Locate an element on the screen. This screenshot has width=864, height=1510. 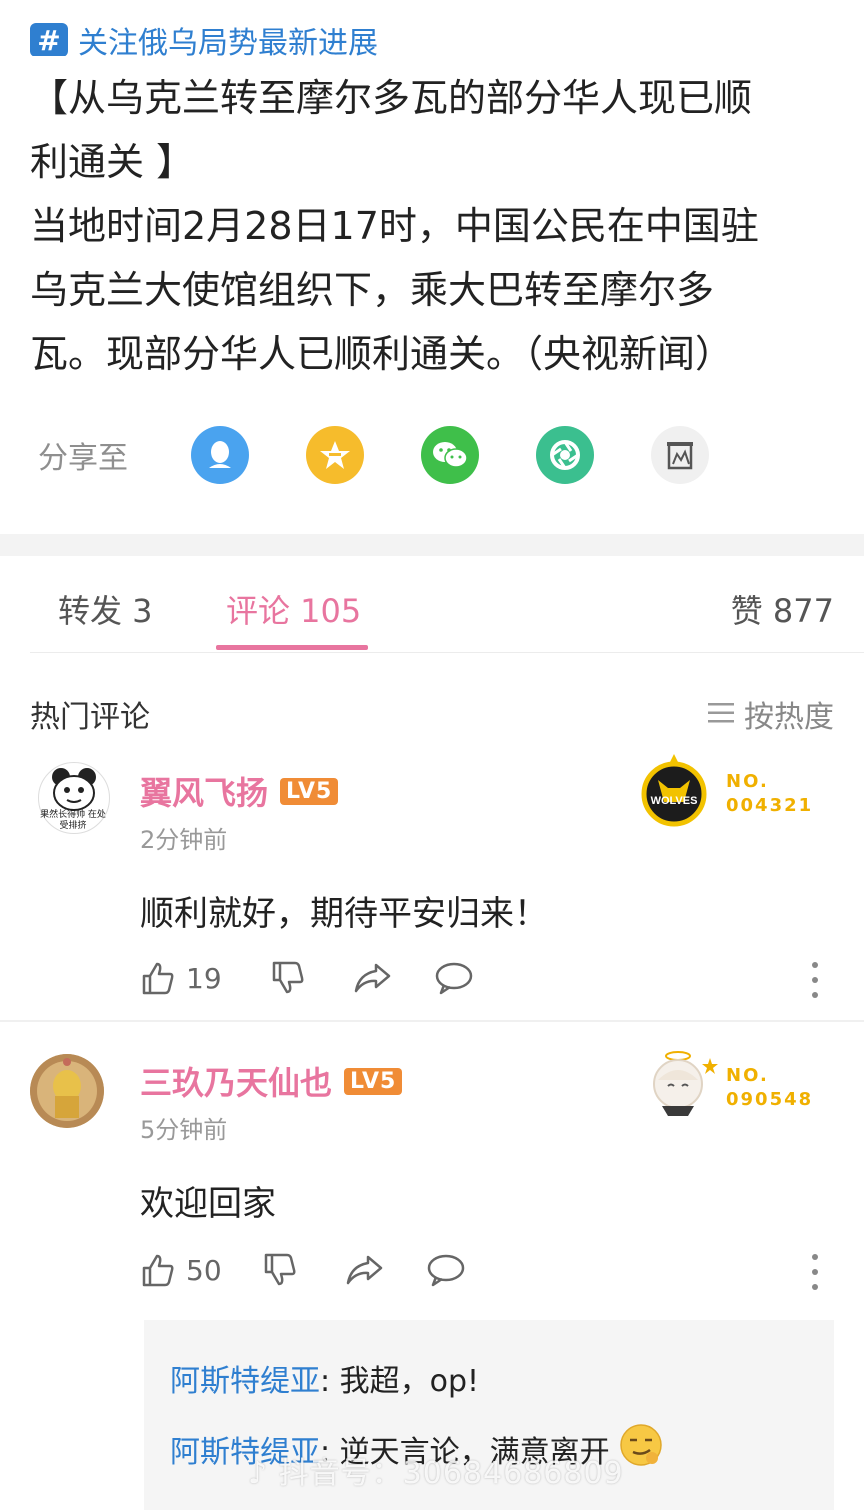
reply-text: : 我超，op! is located at coordinates (400, 1381).